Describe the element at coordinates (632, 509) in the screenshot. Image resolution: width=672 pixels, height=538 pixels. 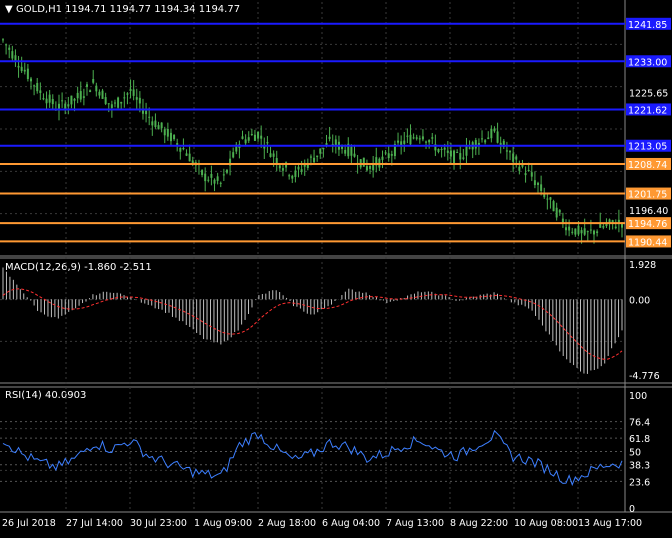
I see `rsi-tick: 0` at that location.